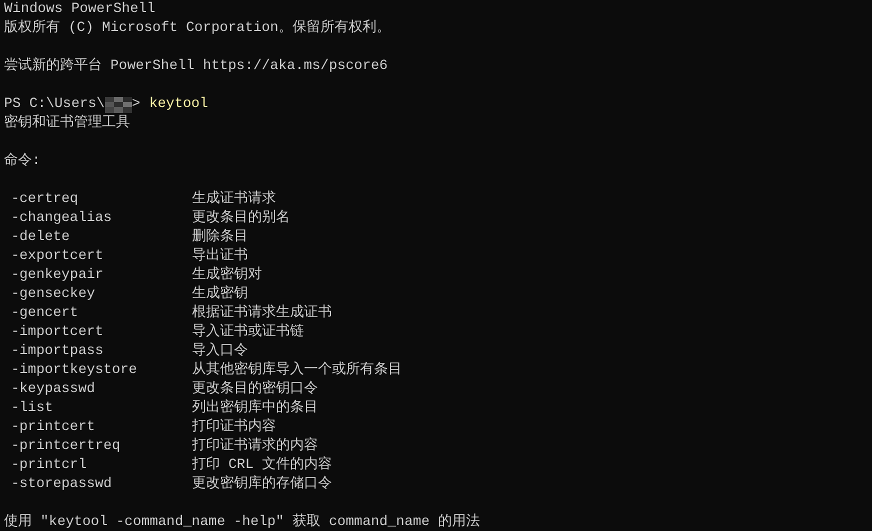 The width and height of the screenshot is (872, 531). I want to click on option-description: 打印证书内容, so click(234, 427).